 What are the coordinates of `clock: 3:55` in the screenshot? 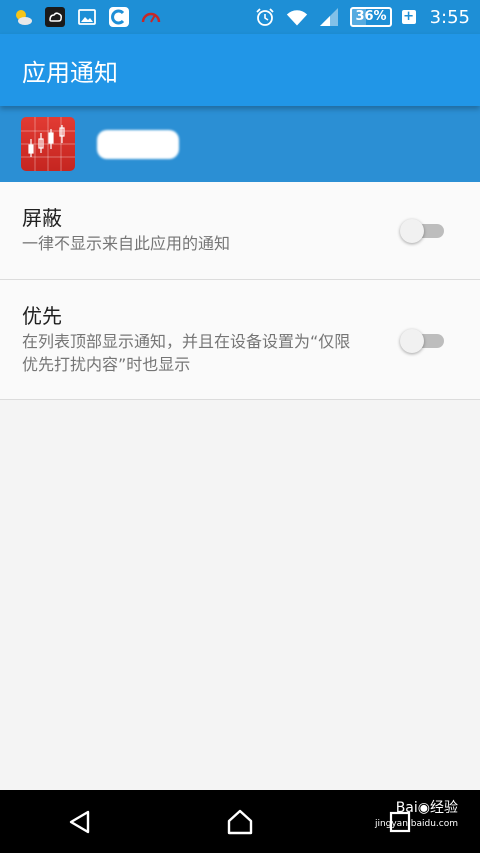 It's located at (449, 17).